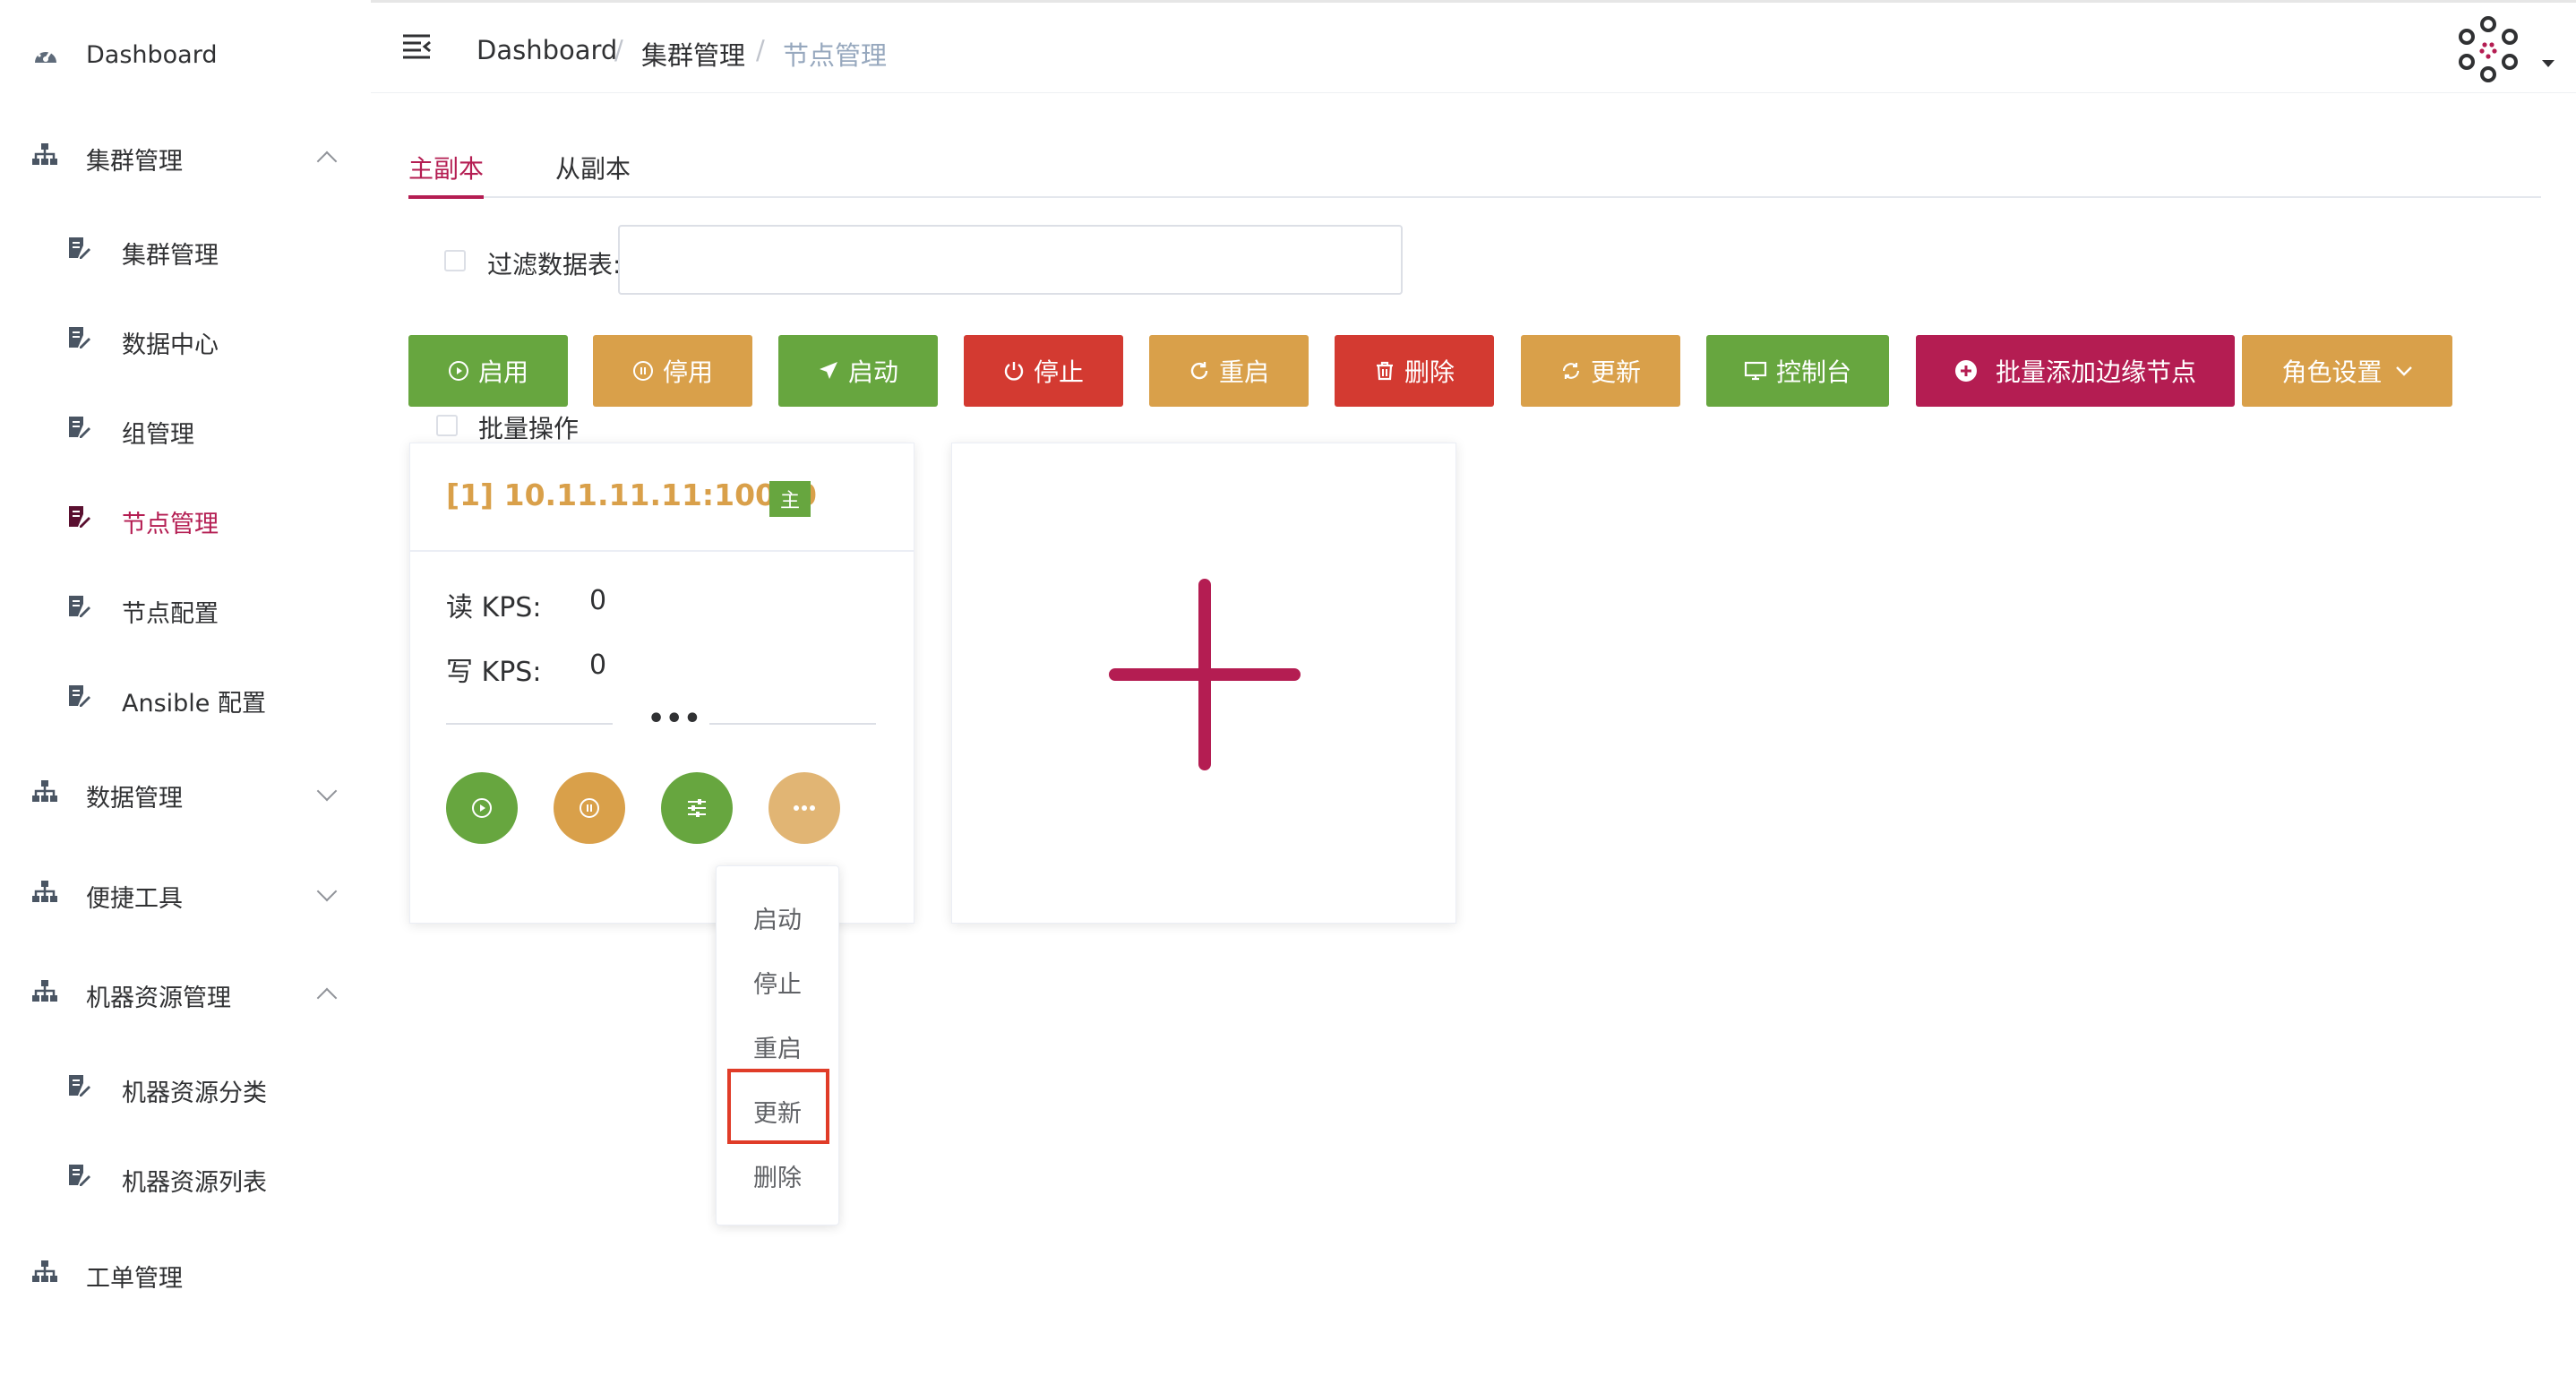 This screenshot has height=1376, width=2576. Describe the element at coordinates (185, 156) in the screenshot. I see `sidebar-group-cluster: 集群管理` at that location.